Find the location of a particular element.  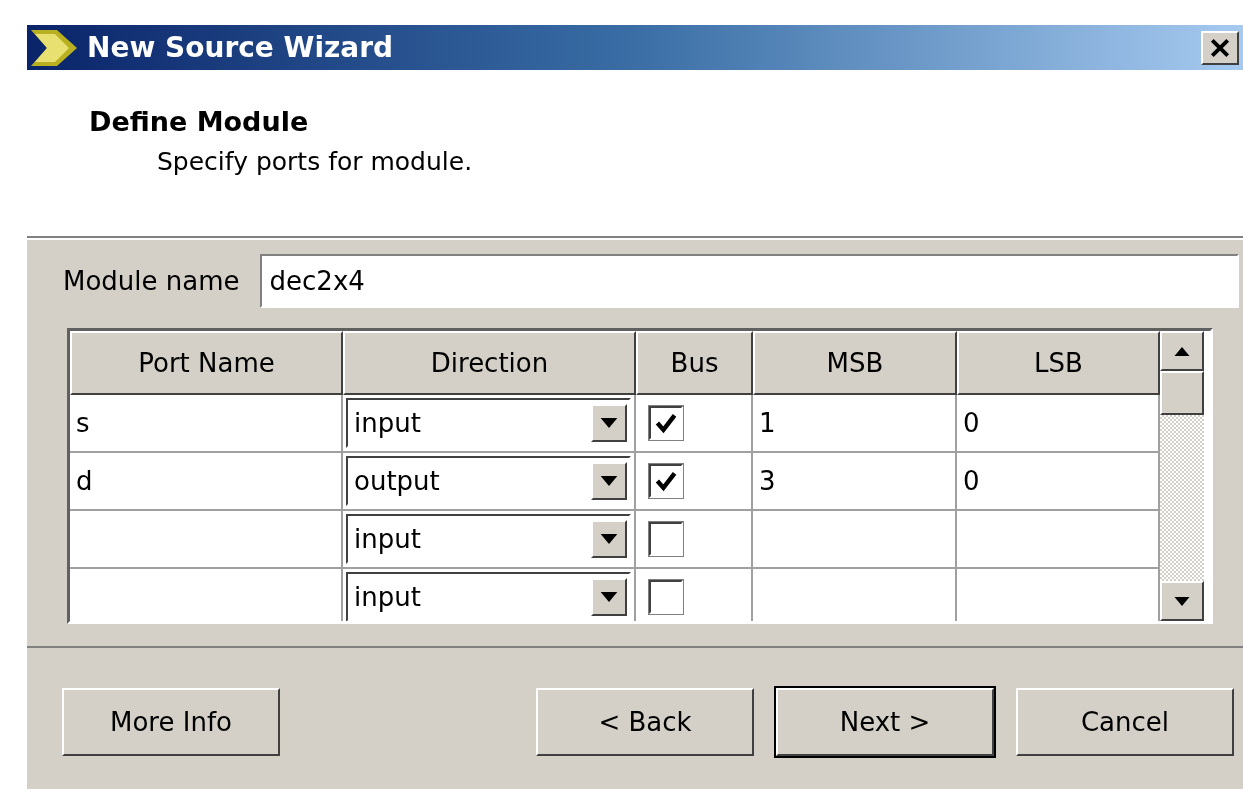

field-label: Module name is located at coordinates (151, 281).